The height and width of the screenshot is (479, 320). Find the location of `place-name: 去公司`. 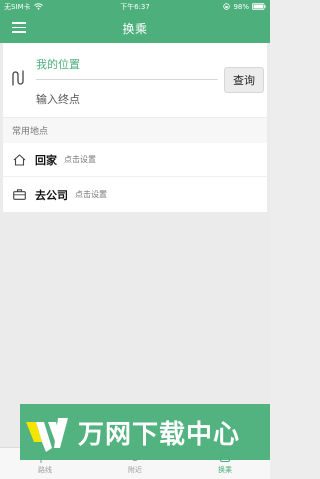

place-name: 去公司 is located at coordinates (51, 195).